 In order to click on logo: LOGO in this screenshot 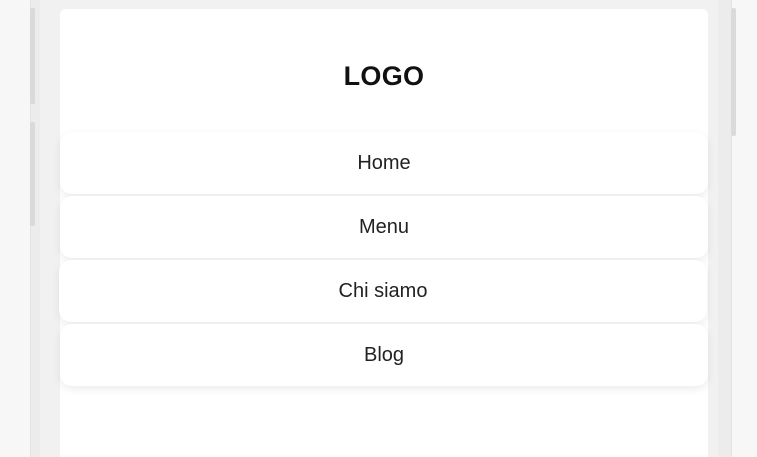, I will do `click(384, 76)`.